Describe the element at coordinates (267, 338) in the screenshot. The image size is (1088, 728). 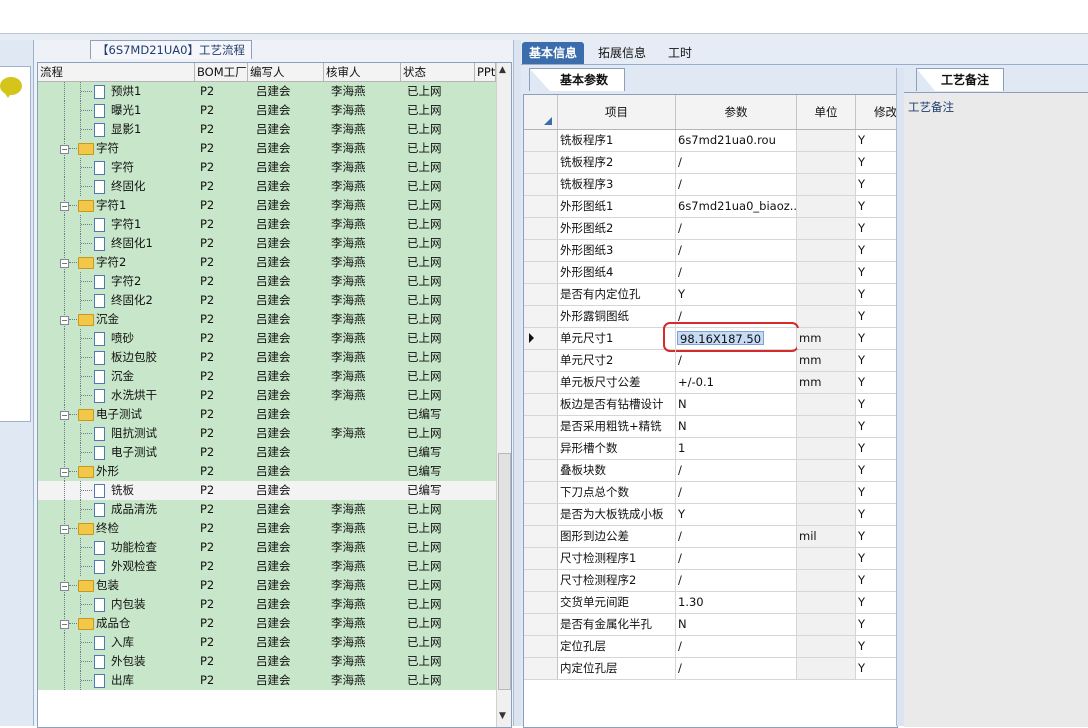
I see `process-row: 喷砂 P2 吕建会 李海燕 已上网` at that location.